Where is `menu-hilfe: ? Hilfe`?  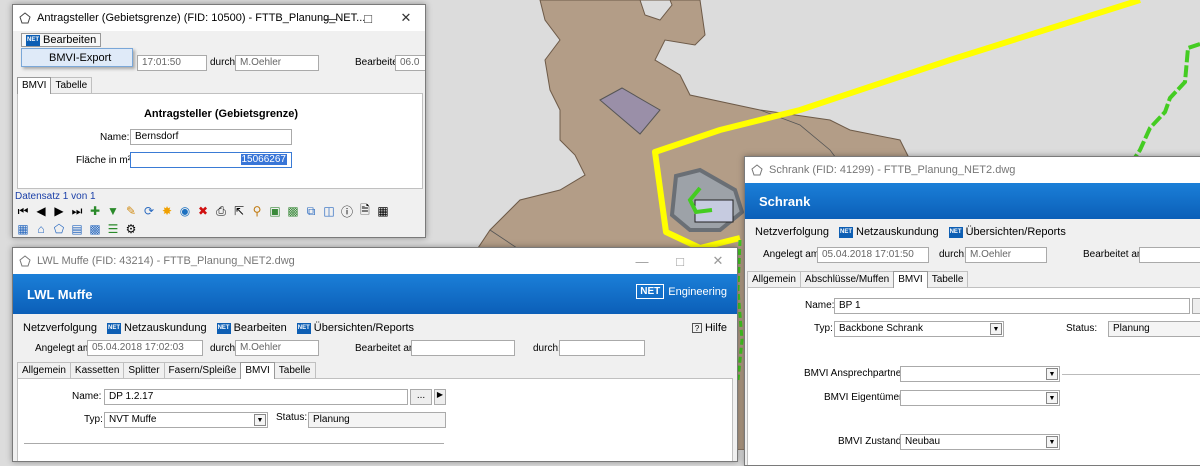 menu-hilfe: ? Hilfe is located at coordinates (709, 328).